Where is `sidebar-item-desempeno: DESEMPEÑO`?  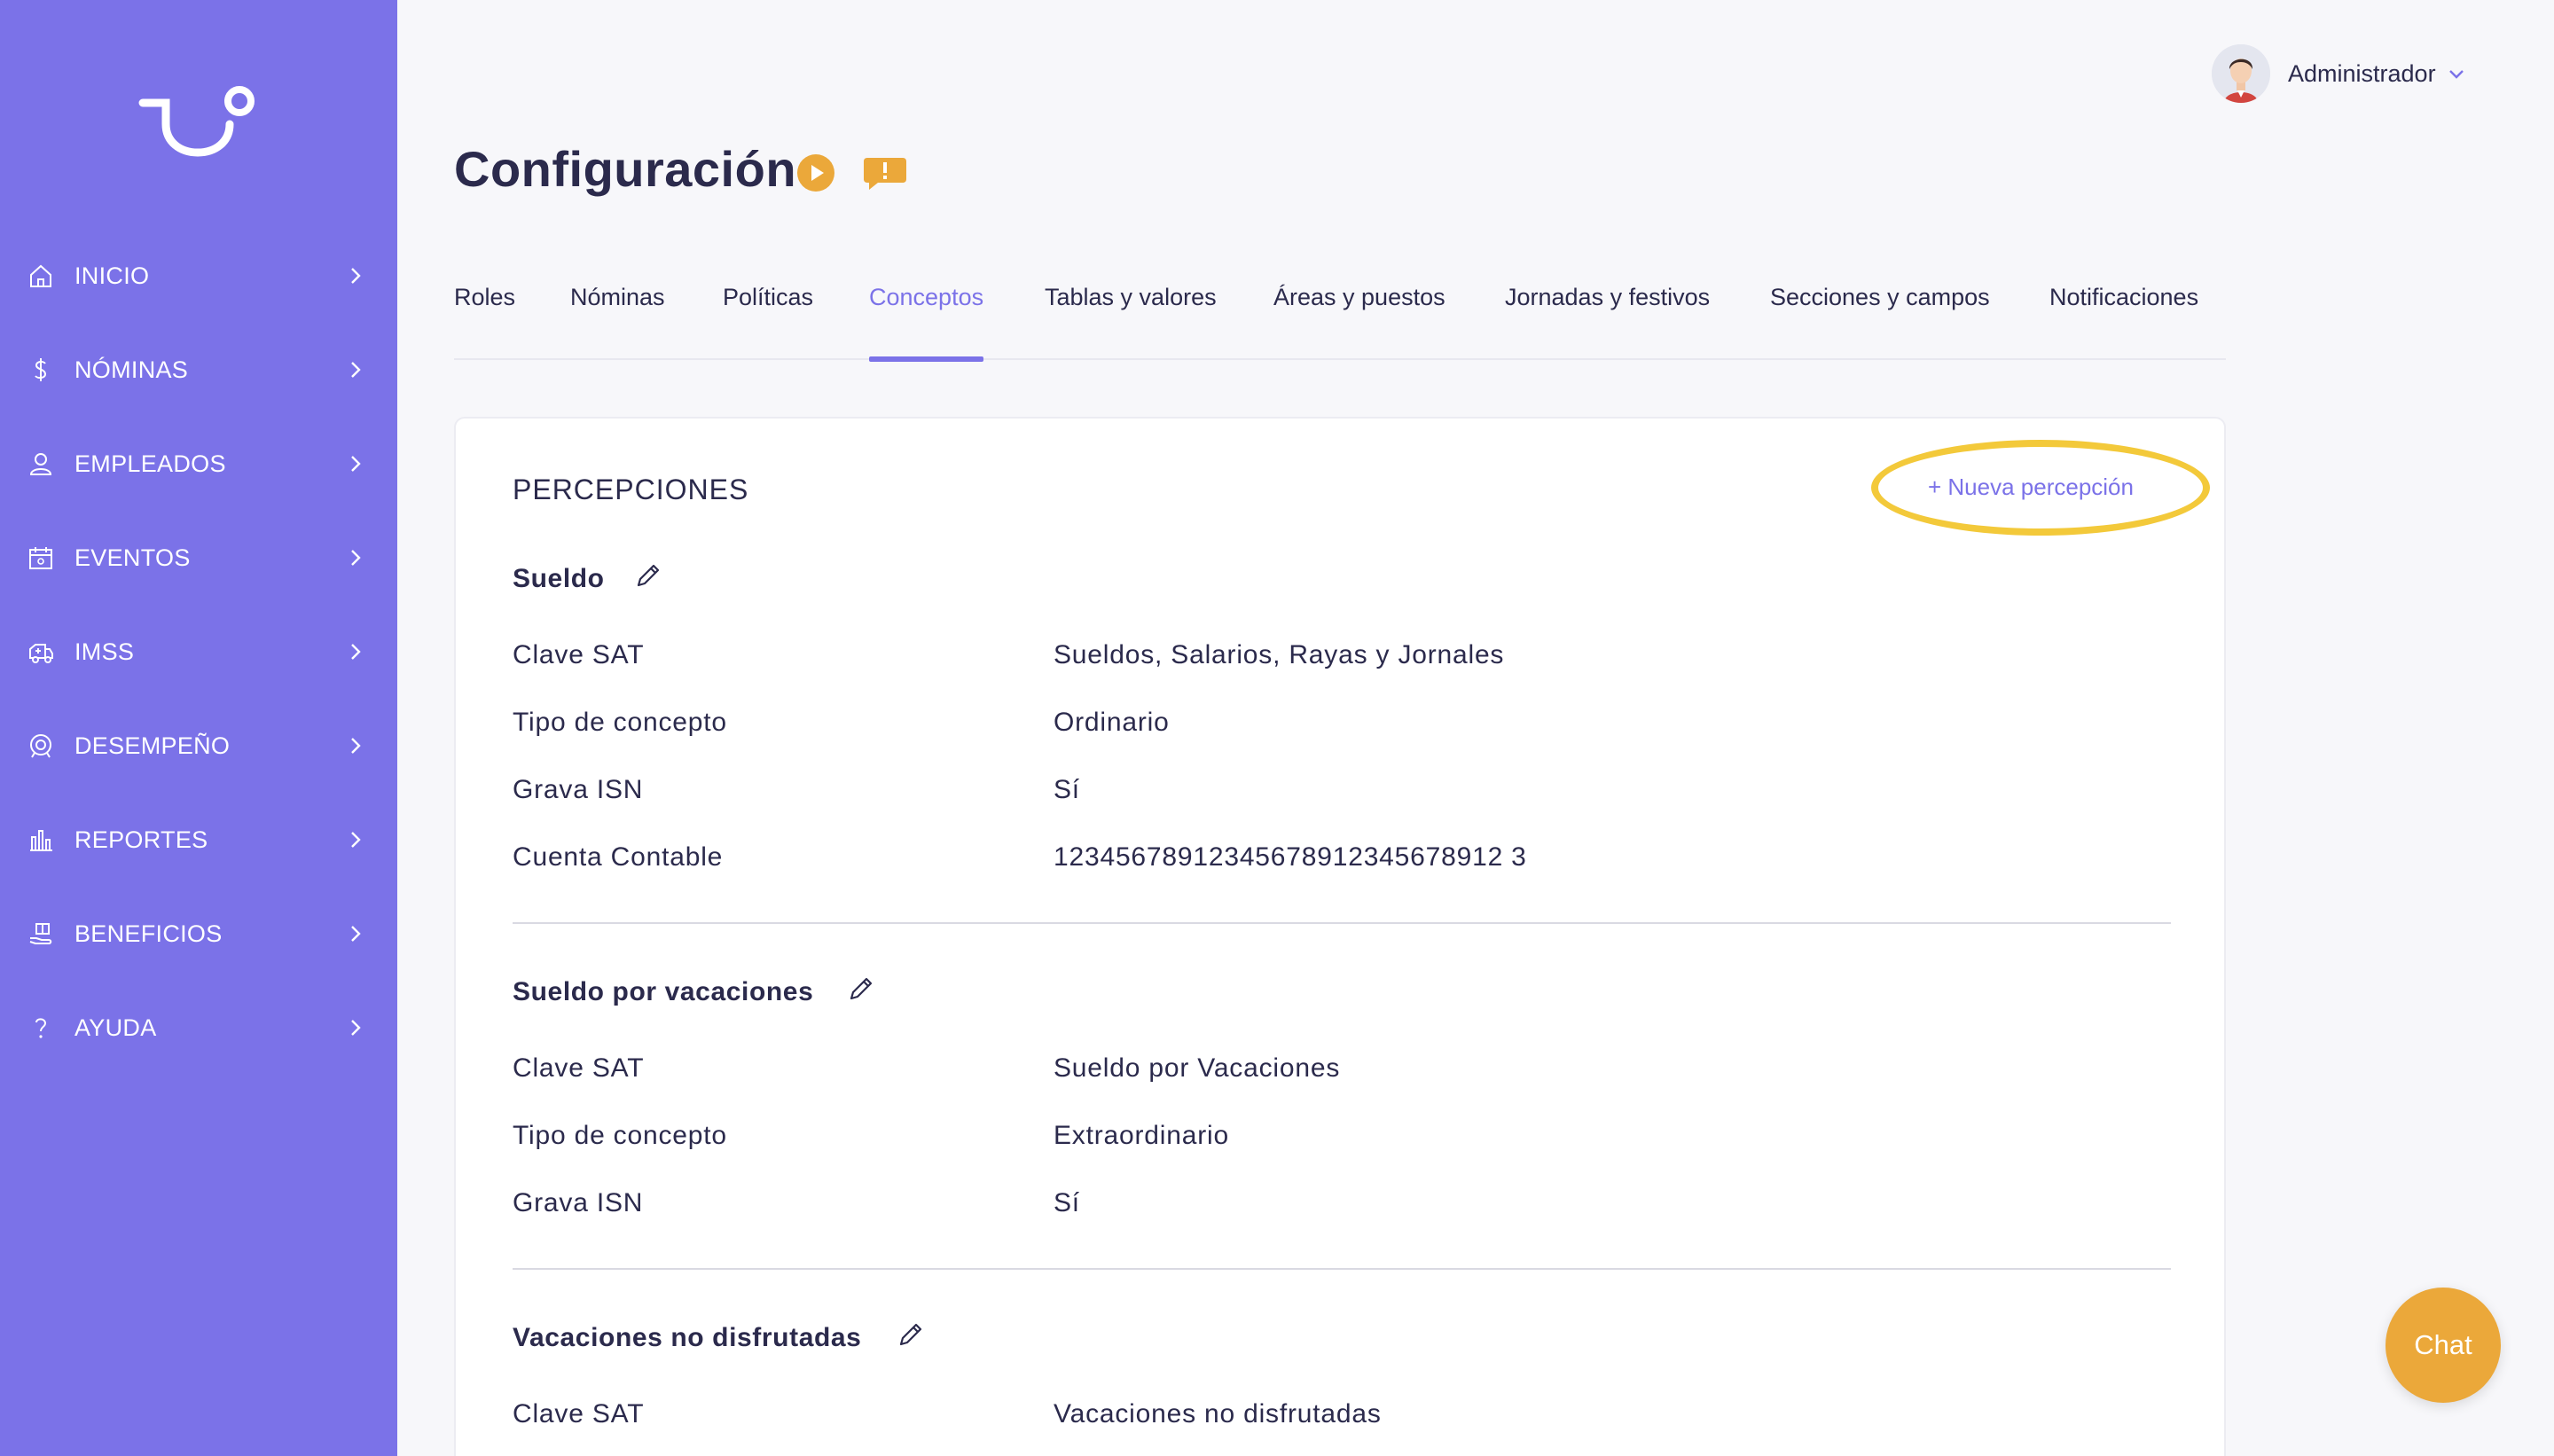
sidebar-item-desempeno: DESEMPEÑO is located at coordinates (198, 746).